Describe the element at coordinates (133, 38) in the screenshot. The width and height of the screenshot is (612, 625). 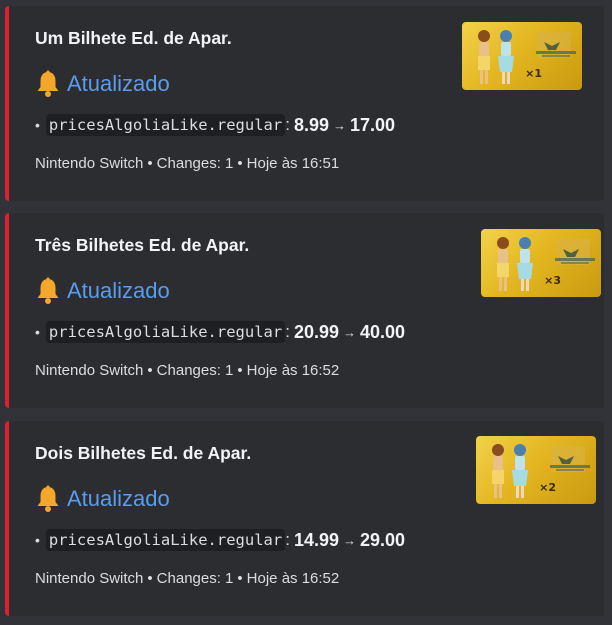
I see `card-title: Um Bilhete Ed. de Apar.` at that location.